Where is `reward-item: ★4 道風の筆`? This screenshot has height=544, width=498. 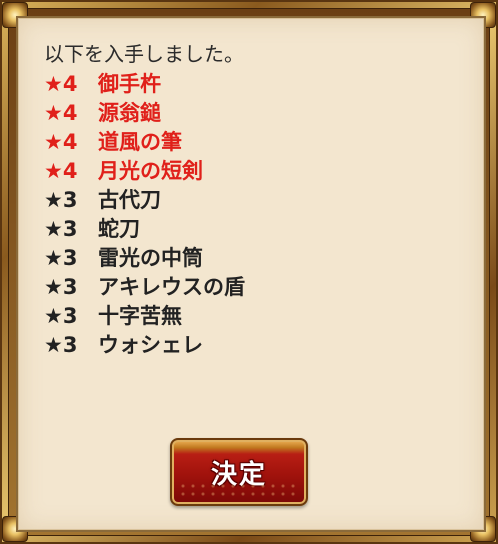
reward-item: ★4 道風の筆 is located at coordinates (144, 142).